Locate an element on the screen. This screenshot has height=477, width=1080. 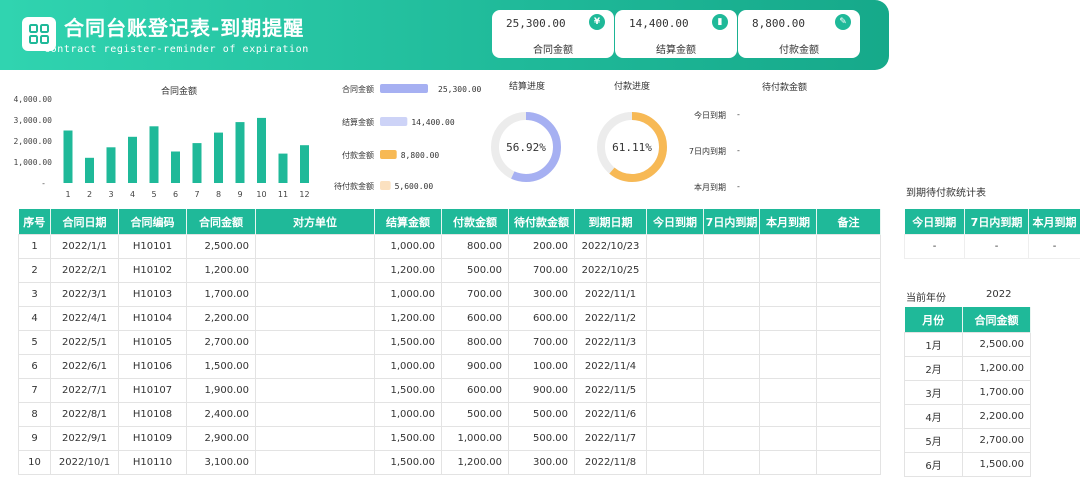
kpi-card-contract: 25,300.00 ¥ 合同金额 is located at coordinates (553, 34).